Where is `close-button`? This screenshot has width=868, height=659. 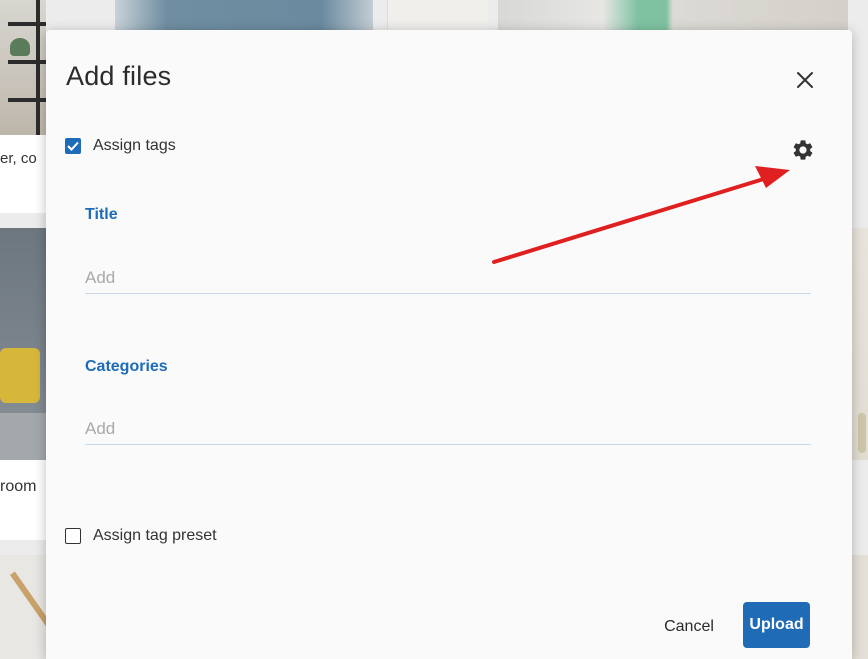
close-button is located at coordinates (805, 80).